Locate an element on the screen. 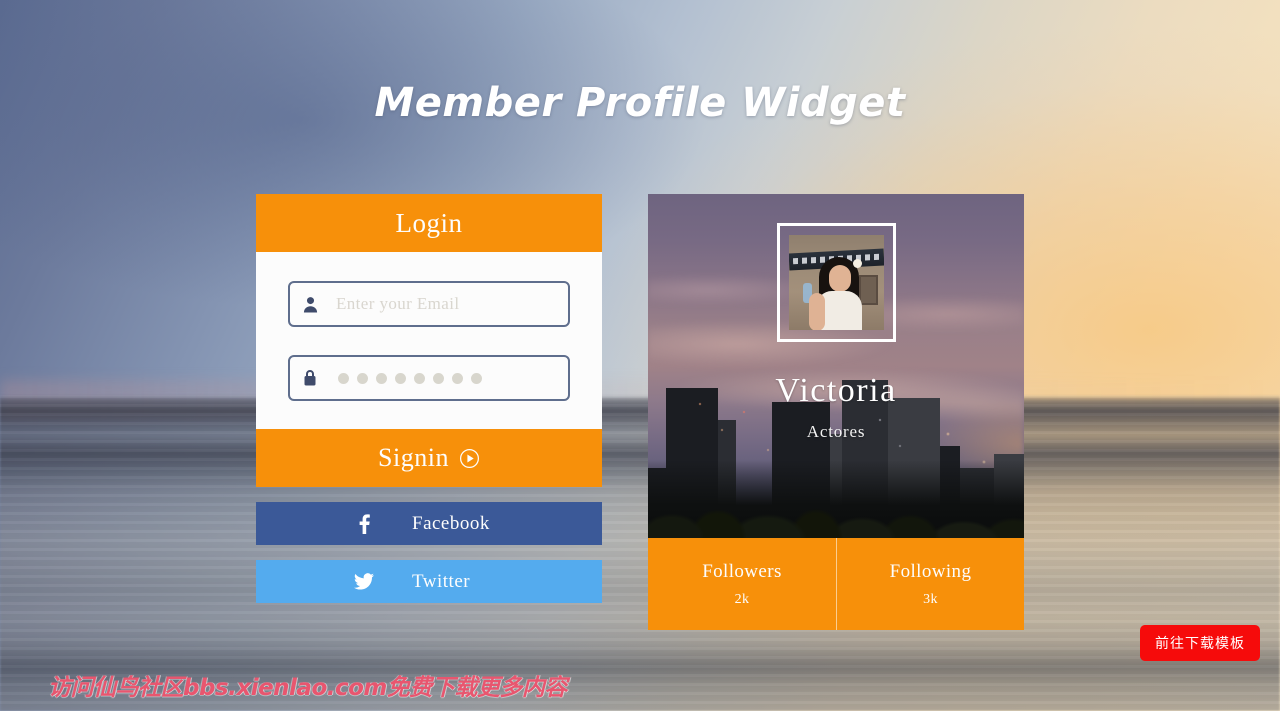  avatar is located at coordinates (836, 282).